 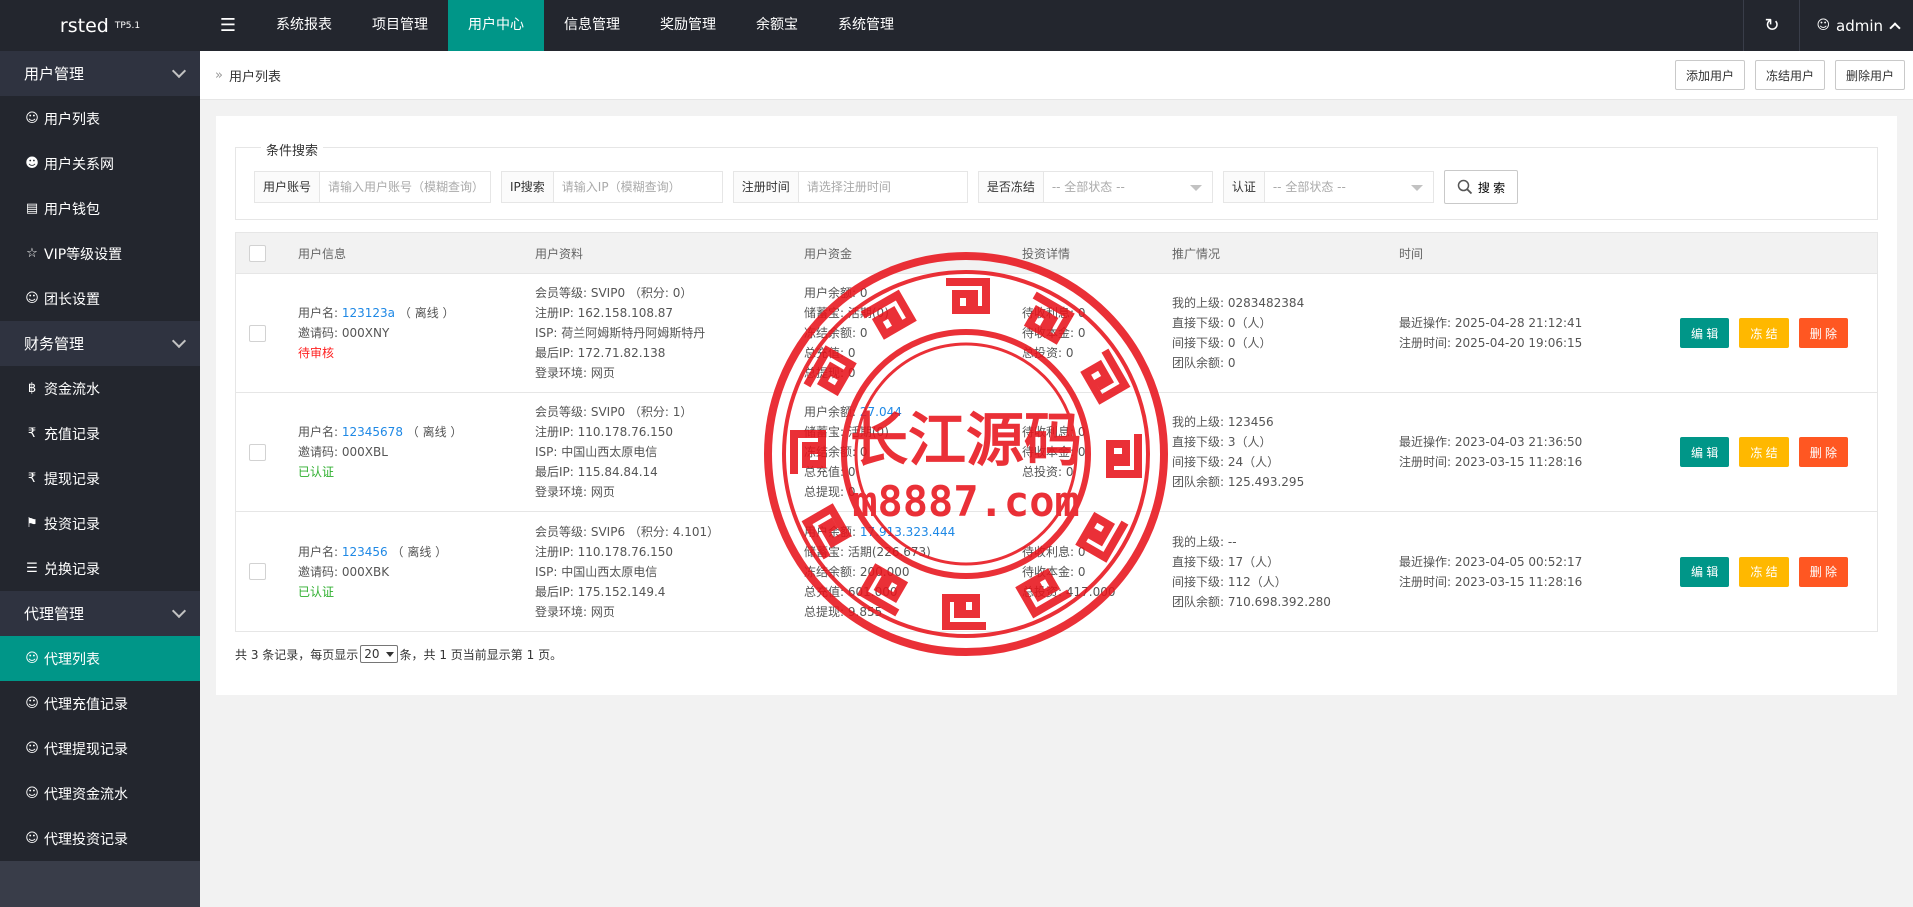 What do you see at coordinates (879, 532) in the screenshot?
I see `fund-line: 用户余额: 17.913.323.444` at bounding box center [879, 532].